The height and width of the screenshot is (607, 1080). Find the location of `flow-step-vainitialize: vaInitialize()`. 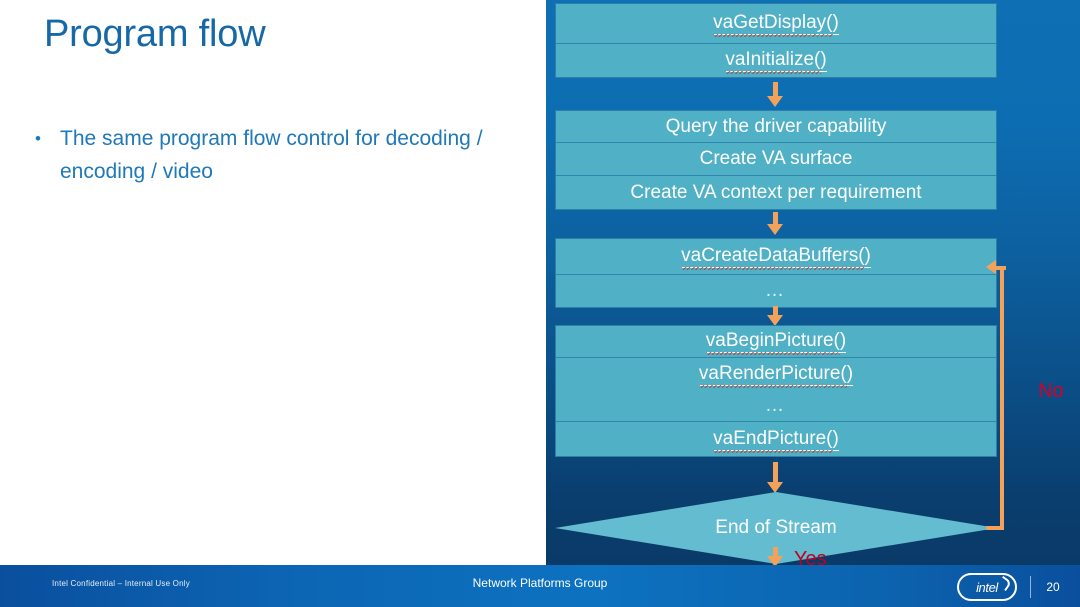

flow-step-vainitialize: vaInitialize() is located at coordinates (776, 60).